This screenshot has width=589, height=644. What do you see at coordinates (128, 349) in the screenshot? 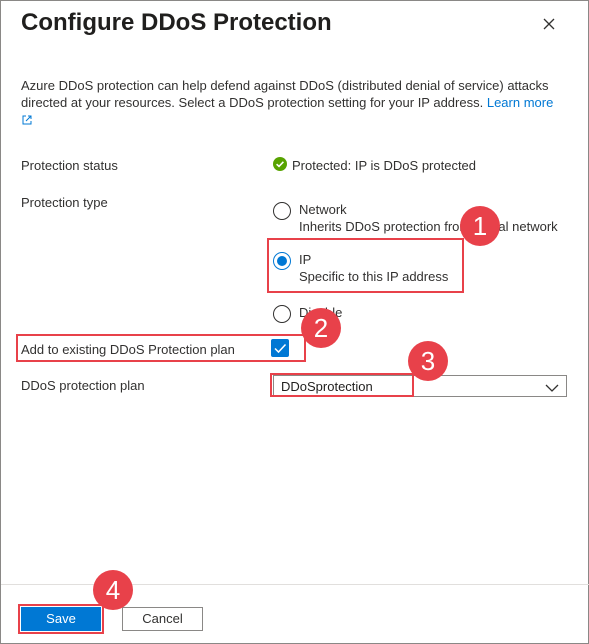
I see `add-to-plan-label: Add to existing DDoS Protection plan` at bounding box center [128, 349].